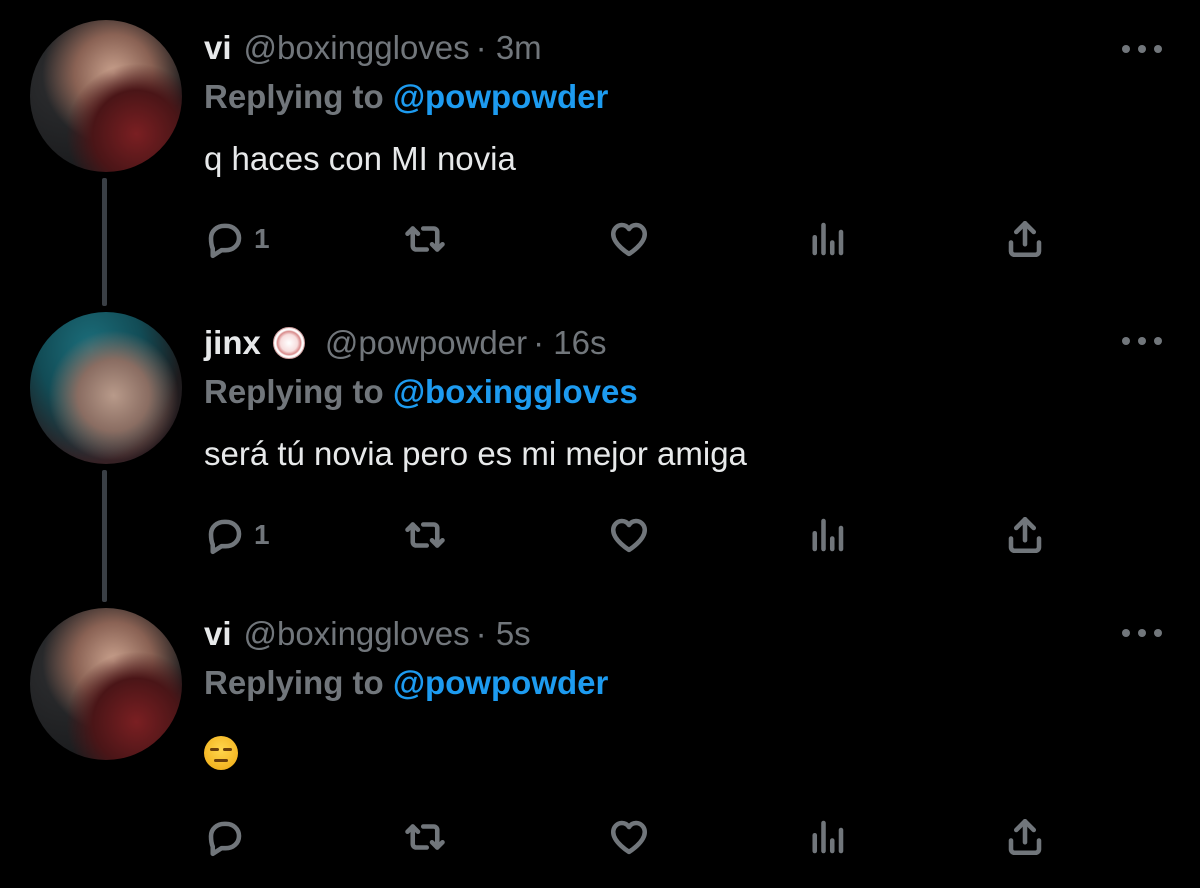  Describe the element at coordinates (600, 837) in the screenshot. I see `tweet-actions` at that location.